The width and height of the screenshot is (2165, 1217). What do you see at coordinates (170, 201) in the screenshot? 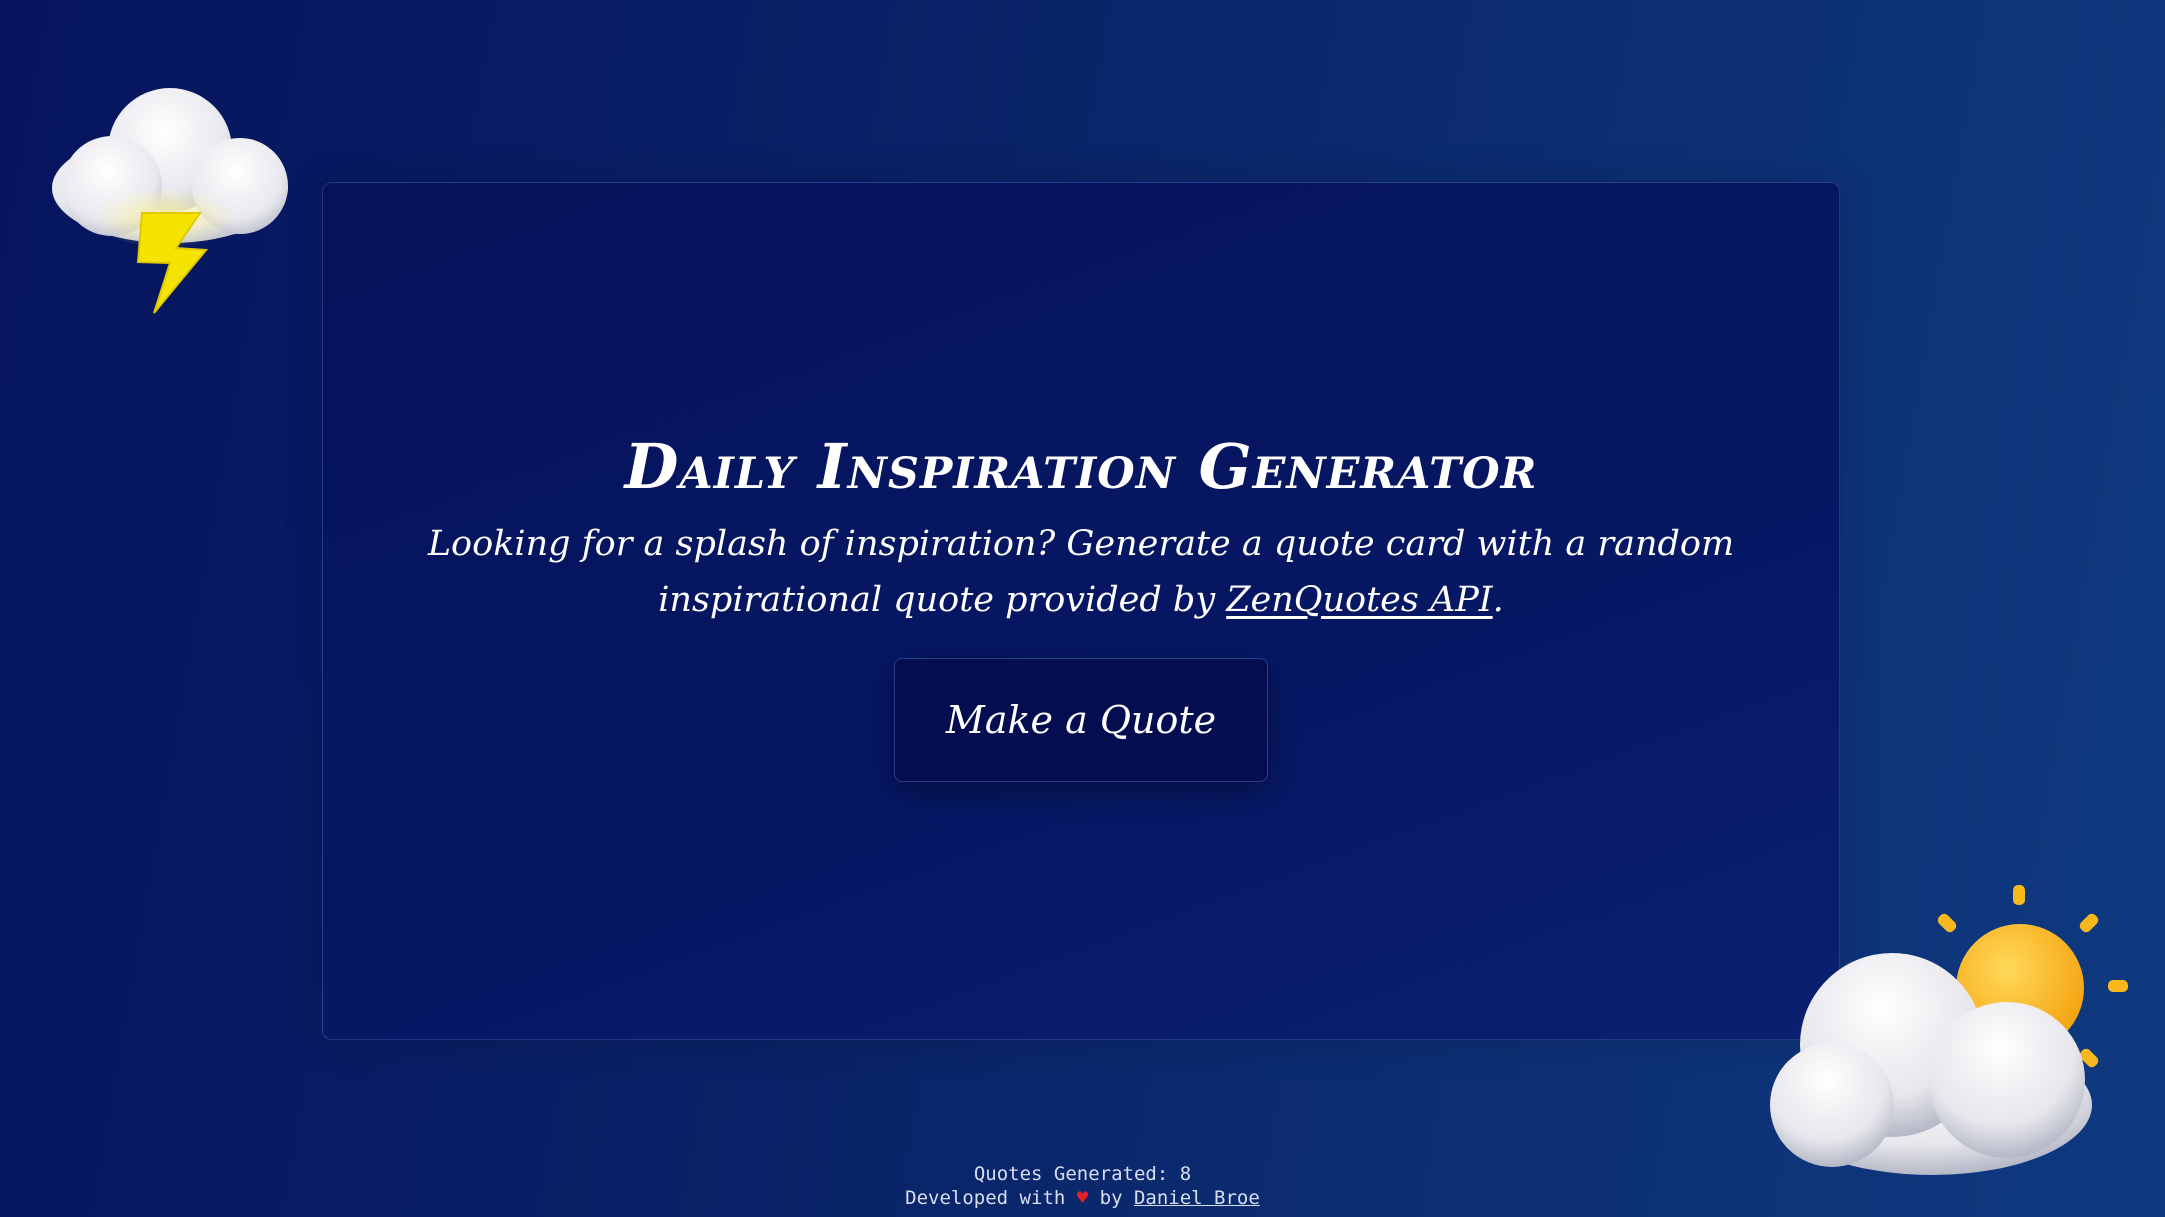
I see `storm-cloud-icon` at bounding box center [170, 201].